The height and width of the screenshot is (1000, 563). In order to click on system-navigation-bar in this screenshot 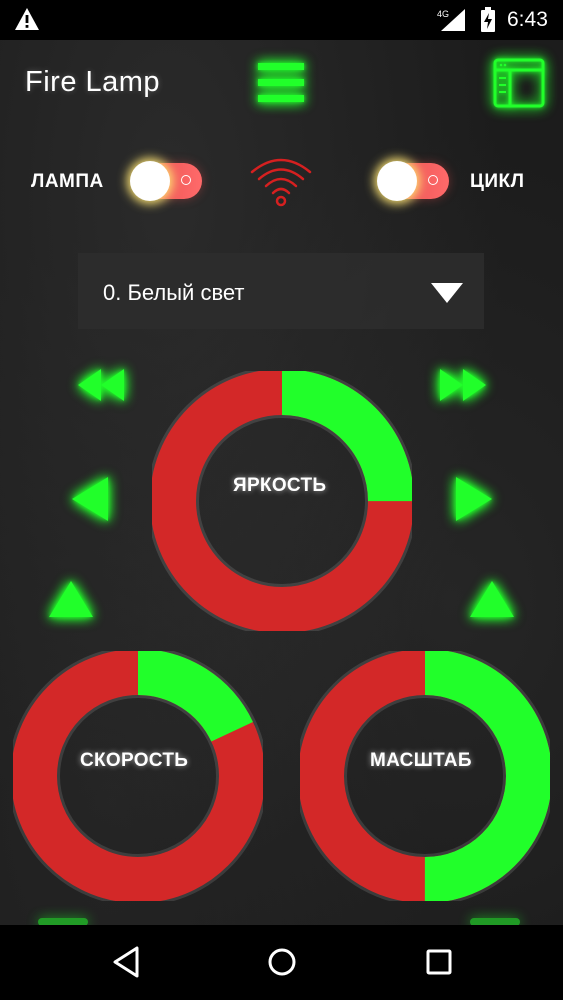, I will do `click(281, 962)`.